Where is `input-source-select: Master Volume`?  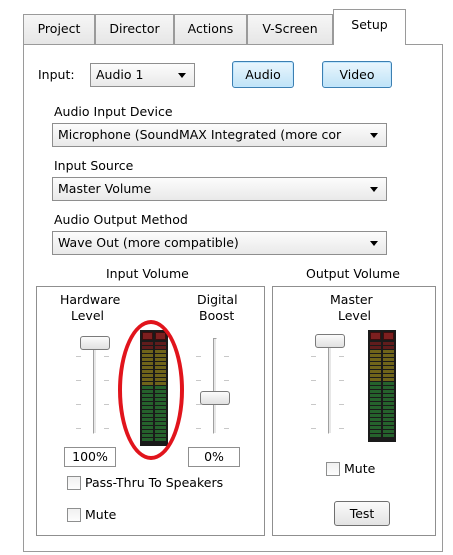
input-source-select: Master Volume is located at coordinates (219, 189).